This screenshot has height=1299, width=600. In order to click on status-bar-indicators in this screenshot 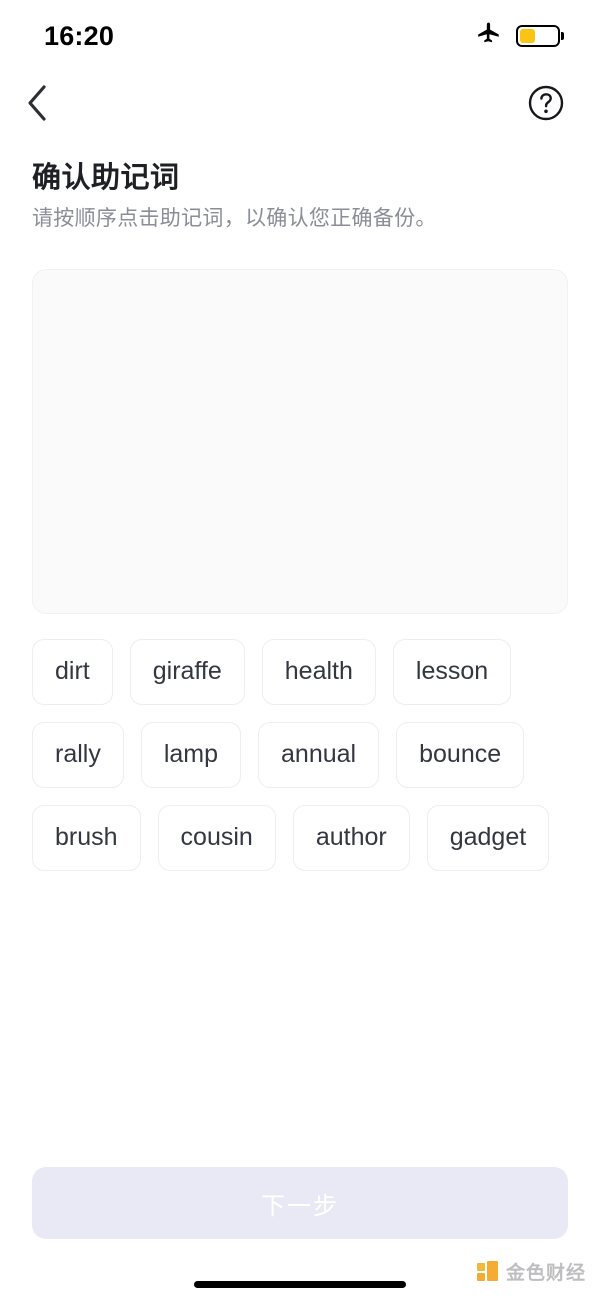, I will do `click(518, 36)`.